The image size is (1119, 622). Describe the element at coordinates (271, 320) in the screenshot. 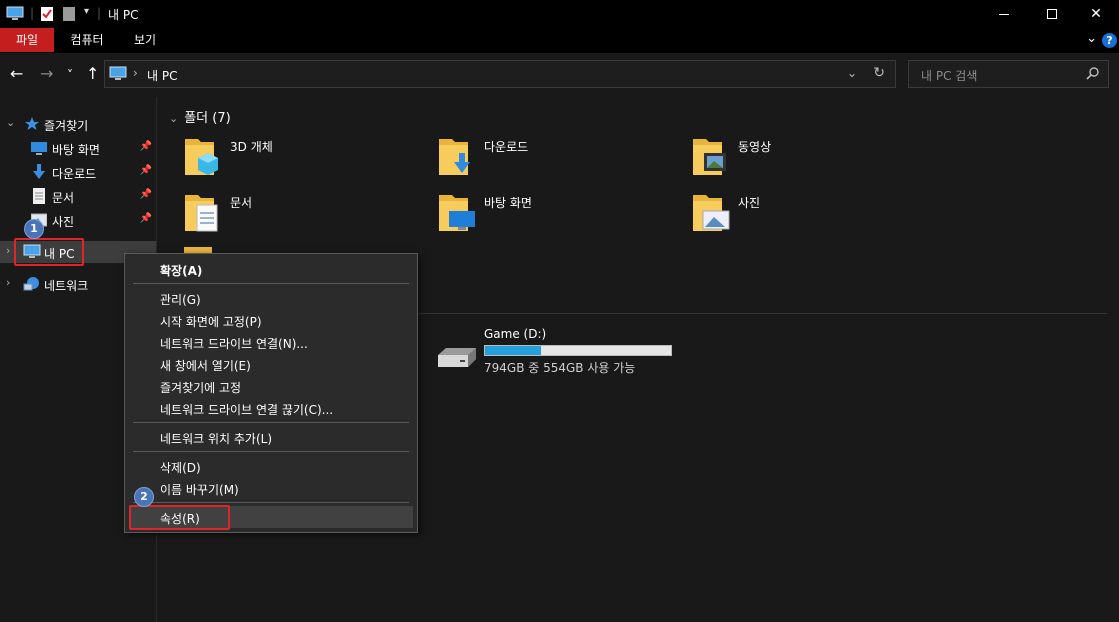

I see `menu-item-pin-to-start: 시작 화면에 고정(P)` at that location.